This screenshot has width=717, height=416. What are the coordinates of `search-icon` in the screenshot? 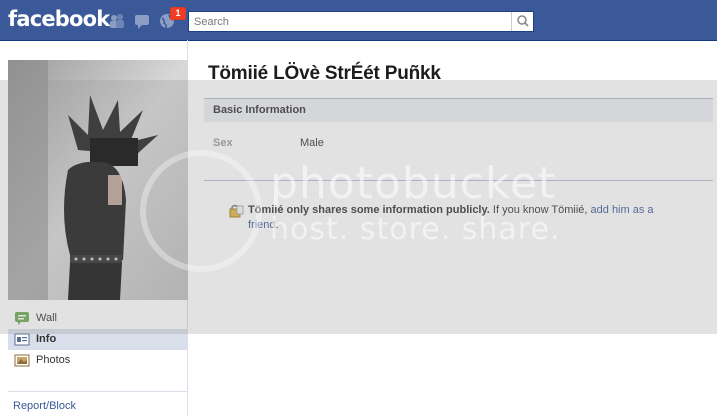 It's located at (523, 21).